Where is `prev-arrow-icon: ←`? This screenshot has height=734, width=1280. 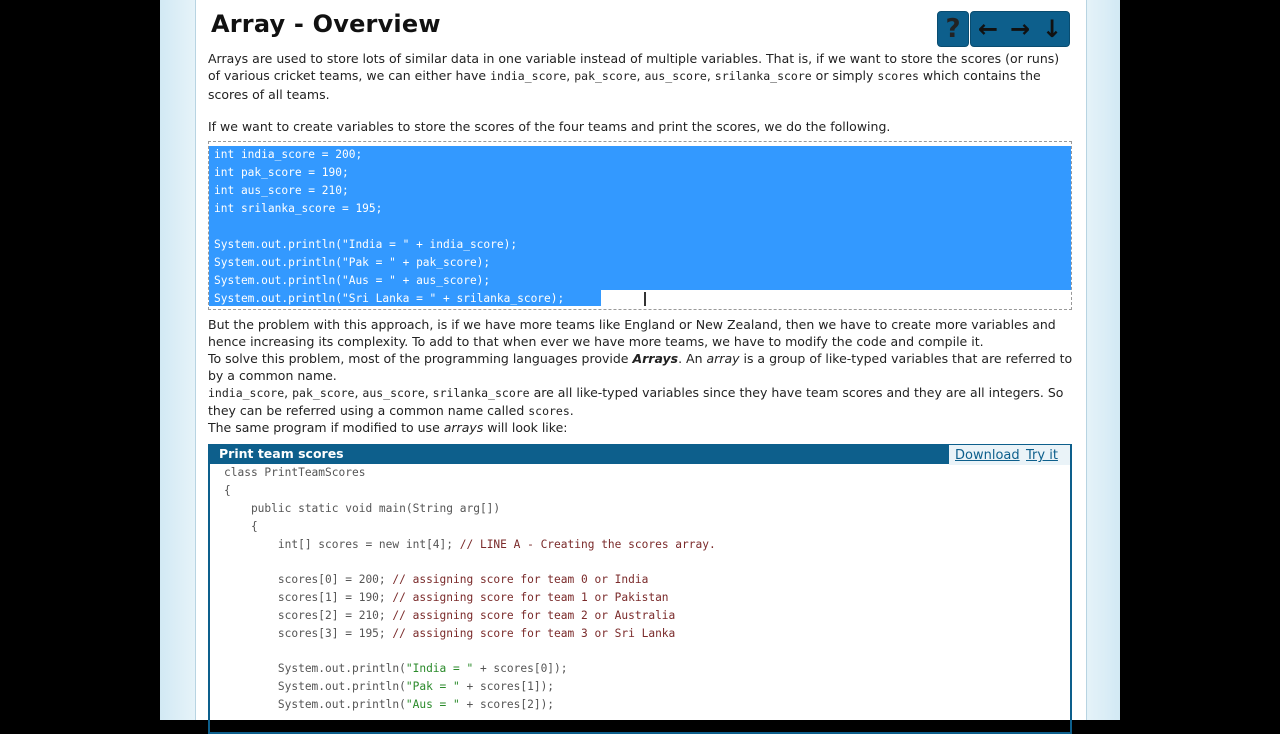 prev-arrow-icon: ← is located at coordinates (988, 29).